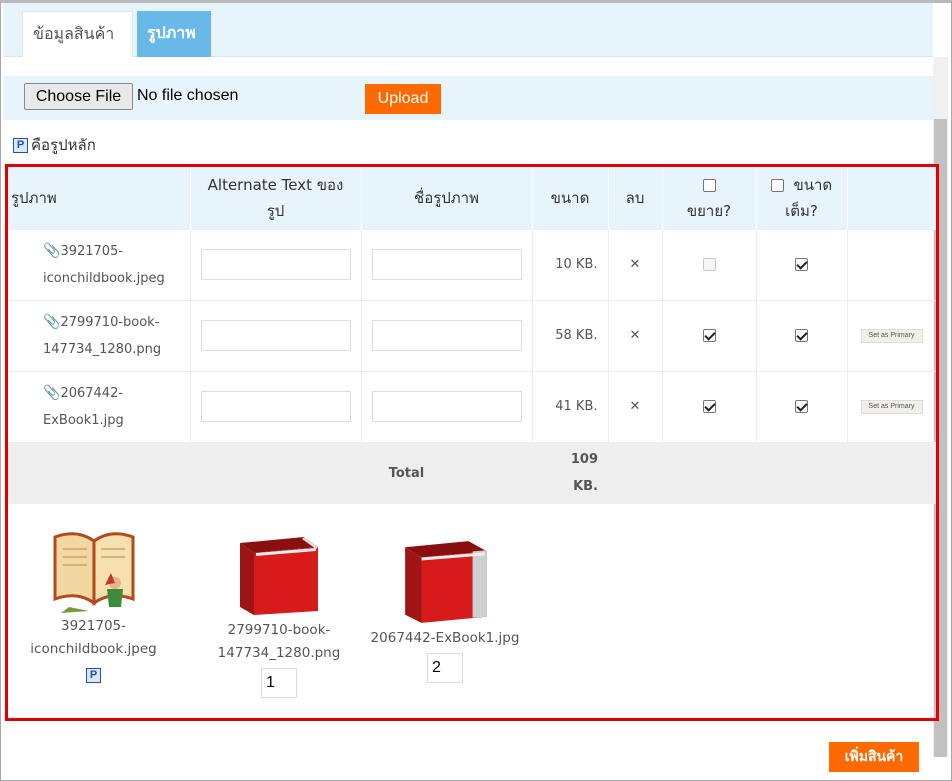  What do you see at coordinates (188, 95) in the screenshot?
I see `file-status-text: No file chosen` at bounding box center [188, 95].